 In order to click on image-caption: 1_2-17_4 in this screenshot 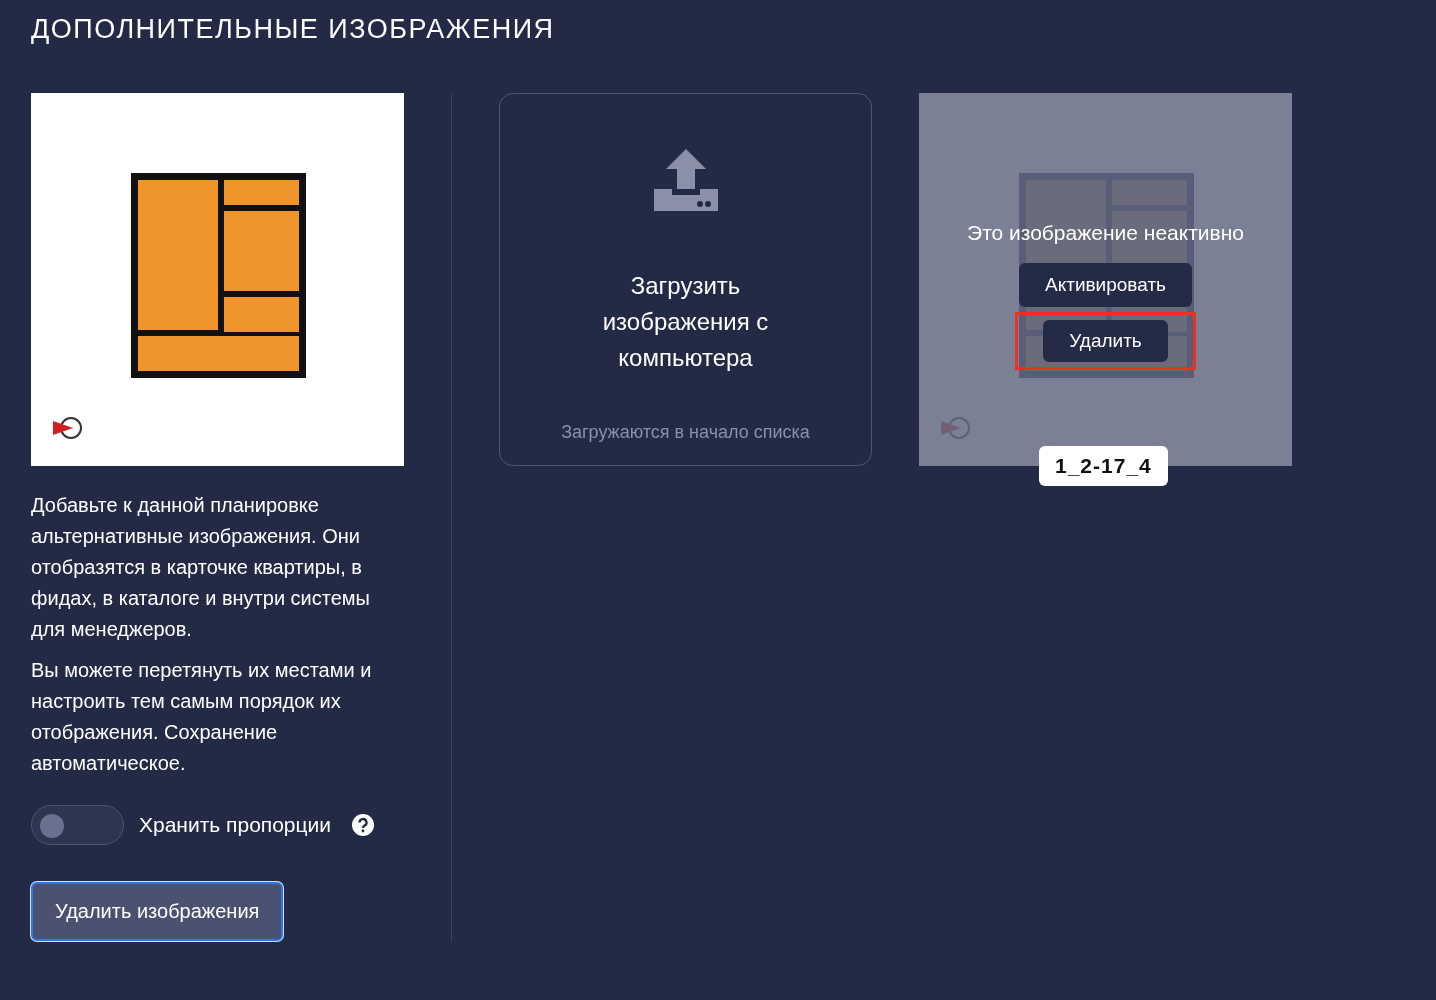, I will do `click(1103, 466)`.